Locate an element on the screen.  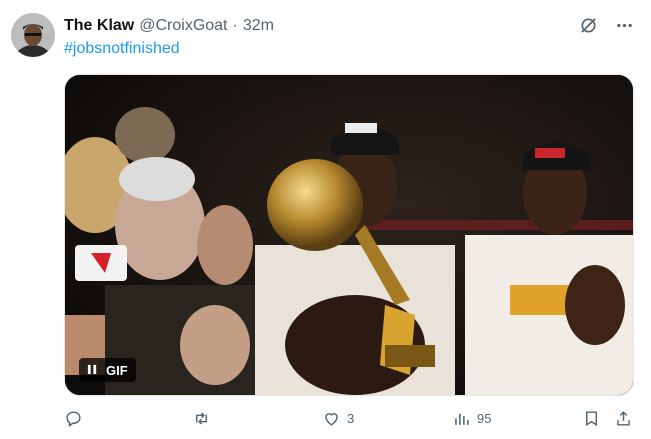
retweet-button is located at coordinates (204, 418).